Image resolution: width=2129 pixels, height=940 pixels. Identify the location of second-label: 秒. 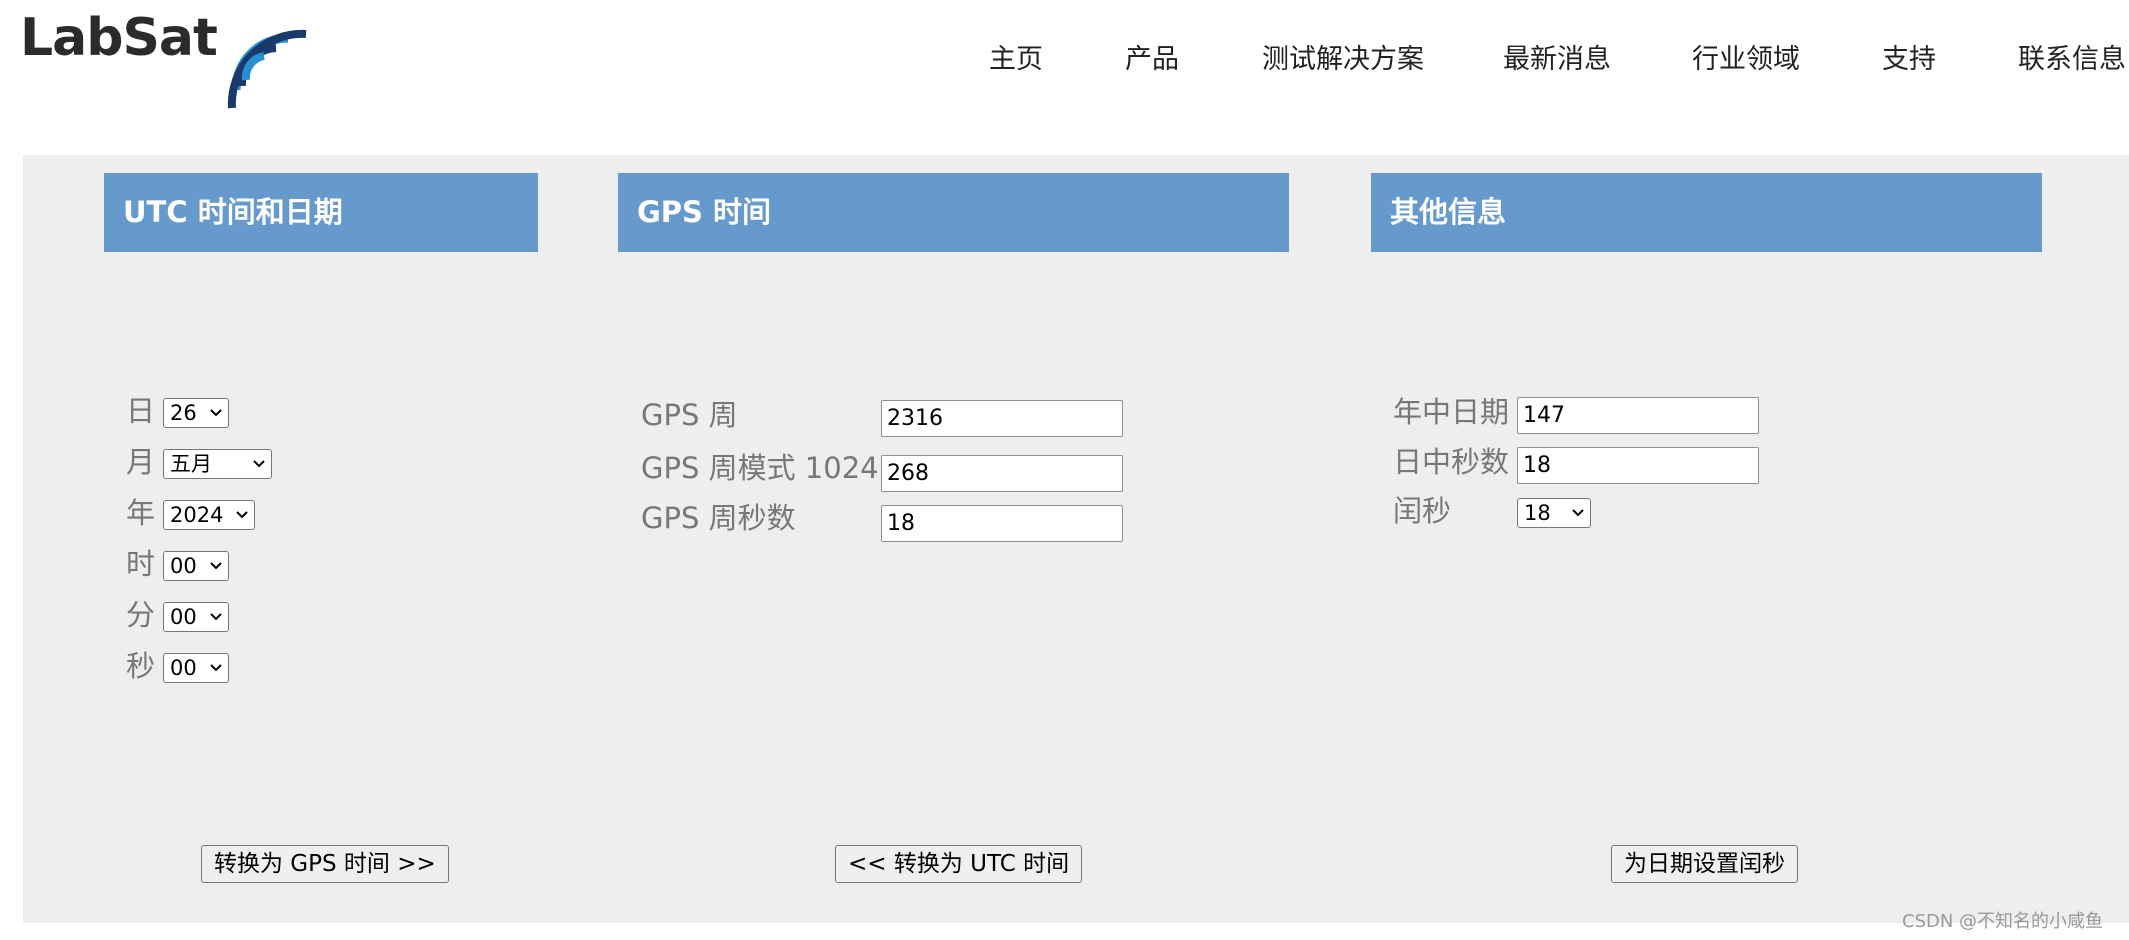
(141, 666).